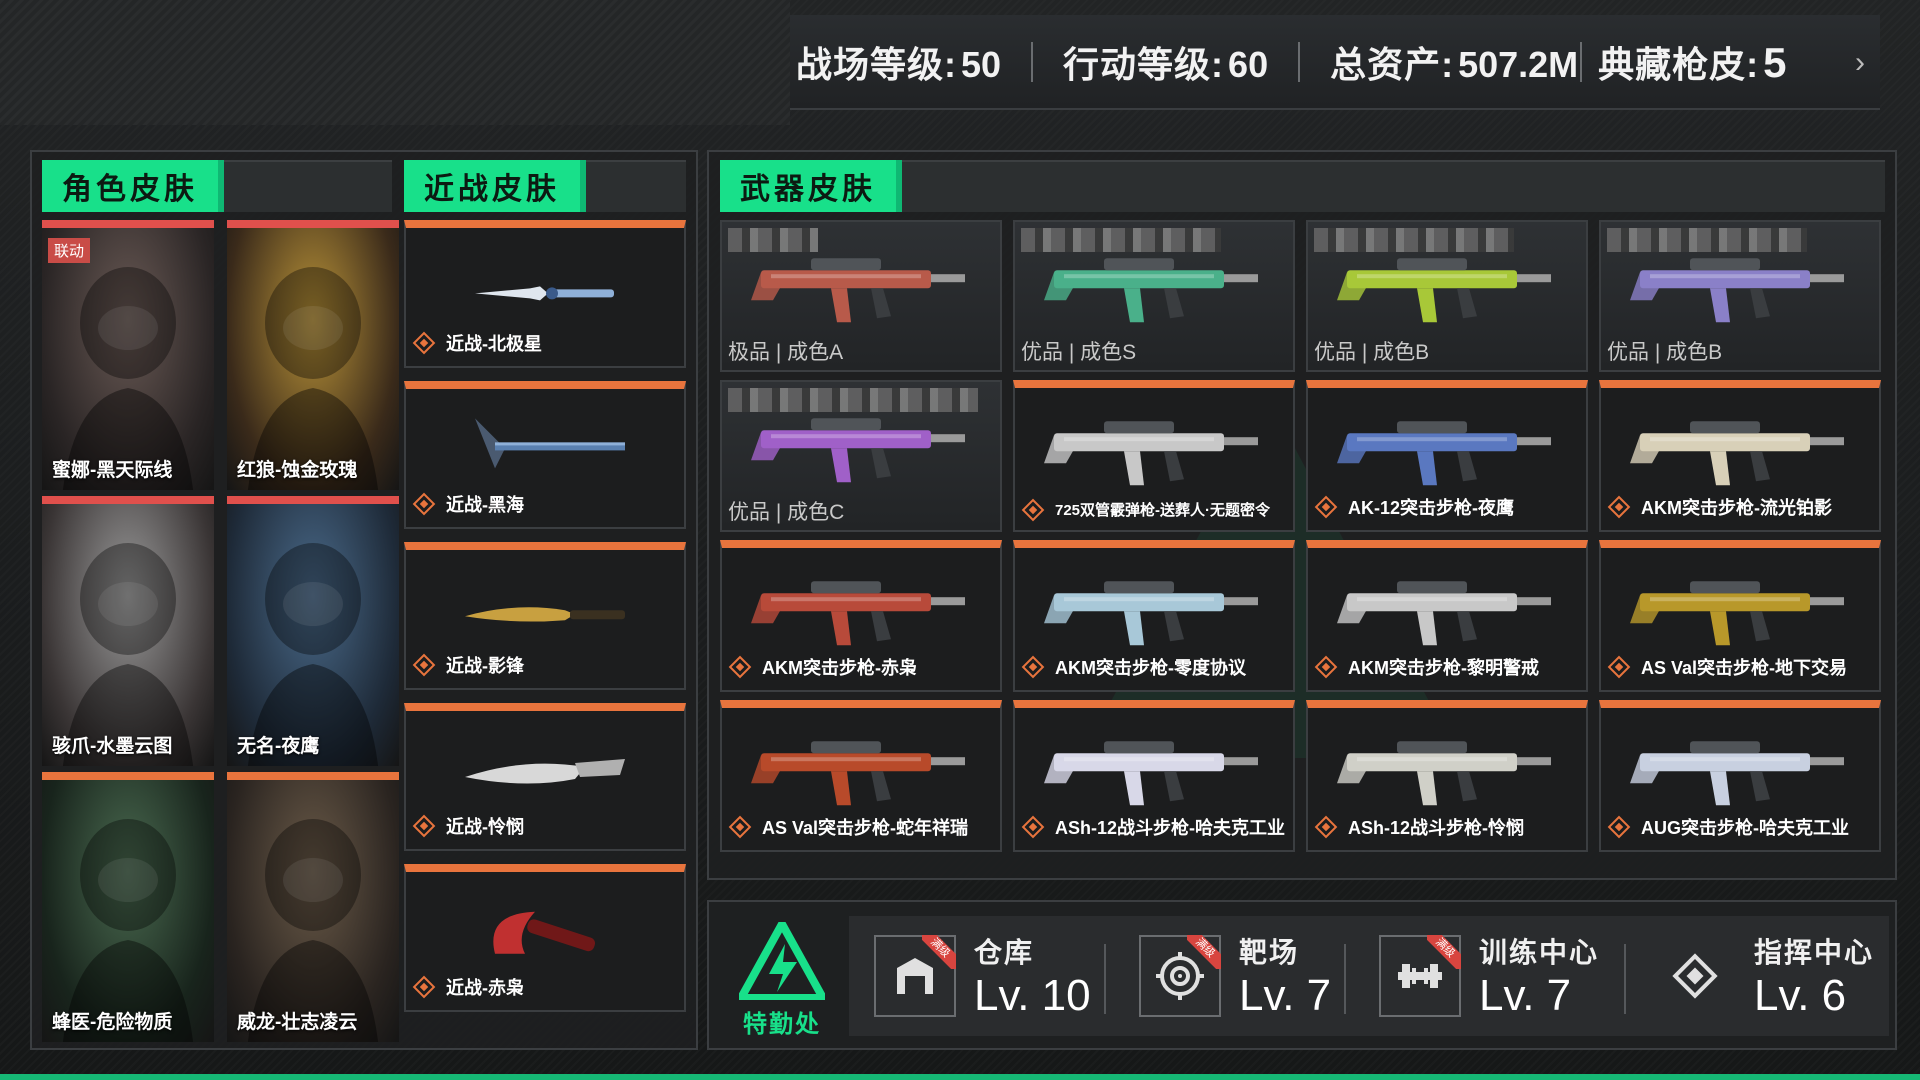 The image size is (1920, 1080). I want to click on weapon-skin-card: 725双管霰弹枪-送葬人·无题密令, so click(1154, 456).